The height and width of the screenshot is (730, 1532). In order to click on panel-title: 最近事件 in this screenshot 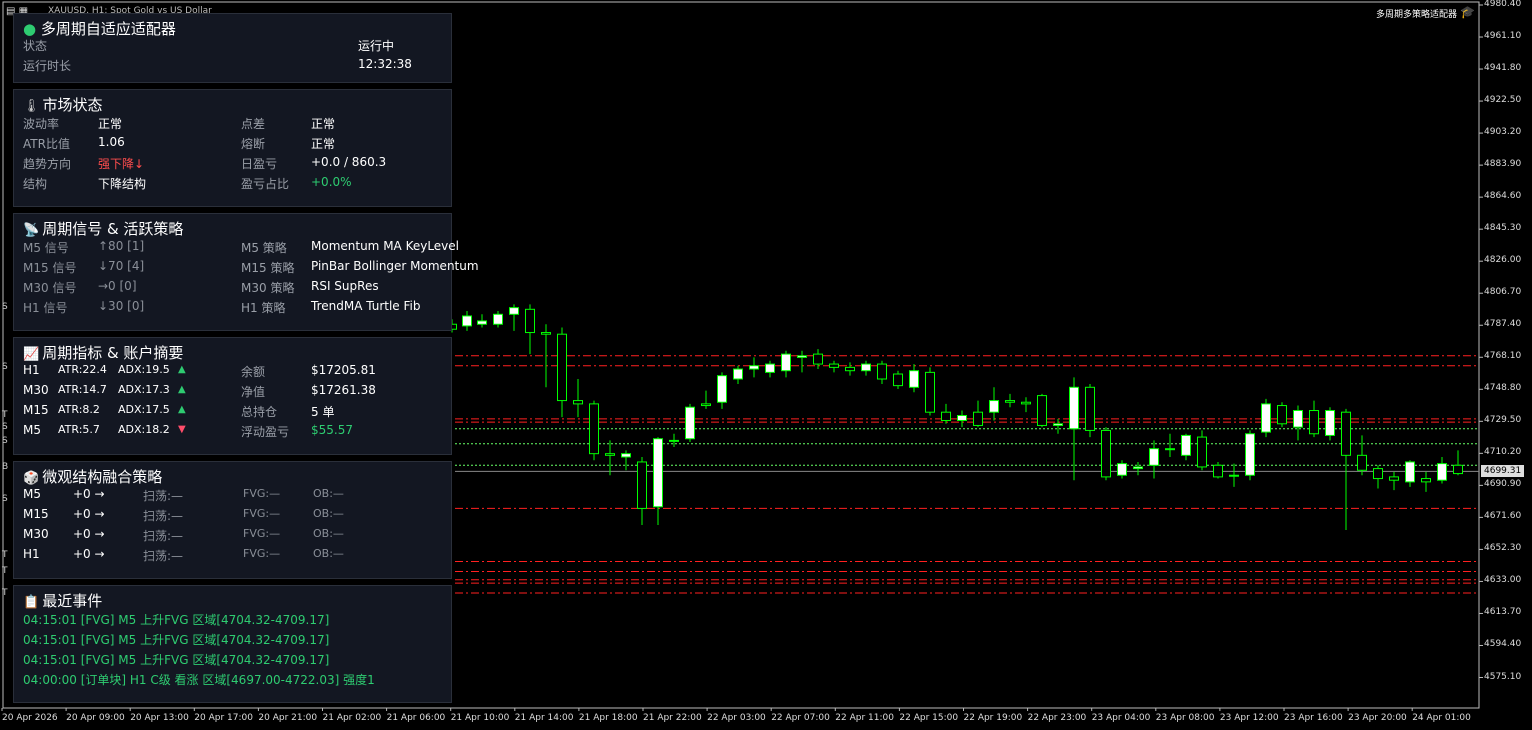, I will do `click(72, 601)`.